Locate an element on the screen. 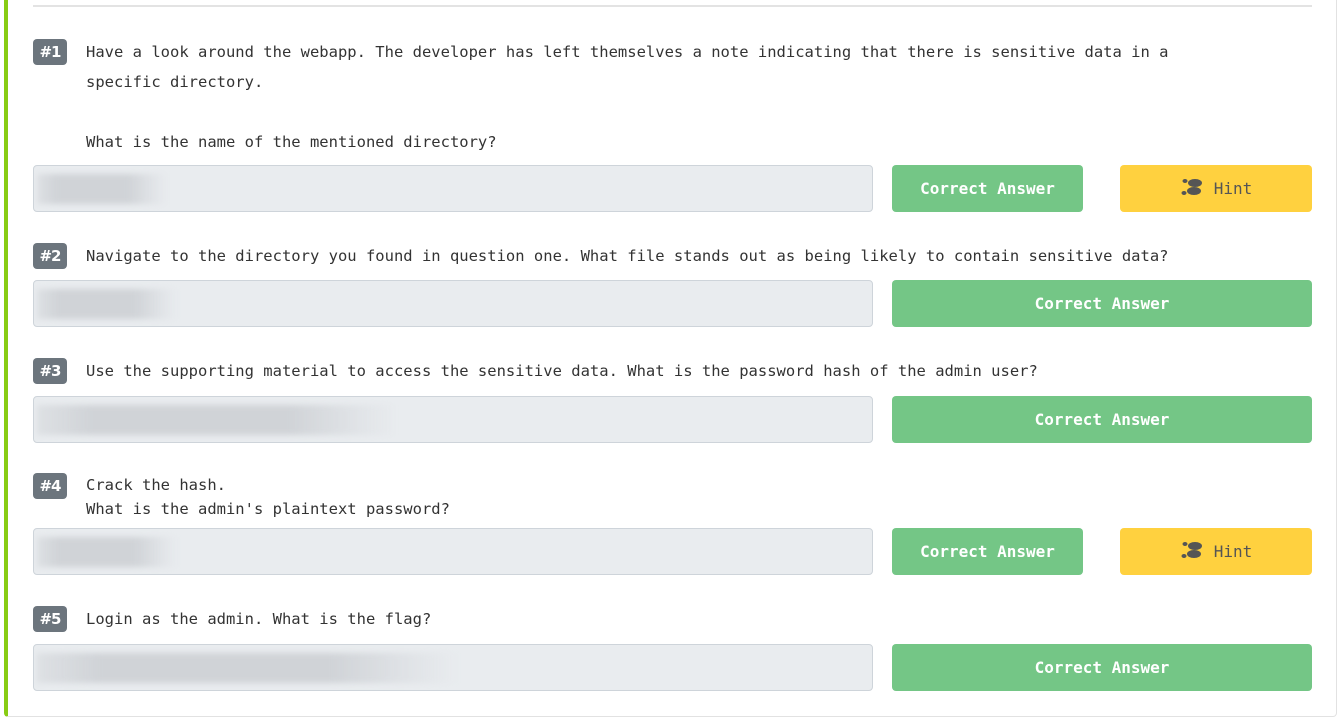 The image size is (1342, 722). divider is located at coordinates (672, 6).